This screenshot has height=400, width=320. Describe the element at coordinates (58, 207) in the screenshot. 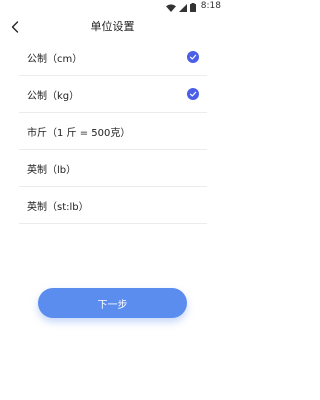

I see `option-label: 英制（st:lb）` at that location.